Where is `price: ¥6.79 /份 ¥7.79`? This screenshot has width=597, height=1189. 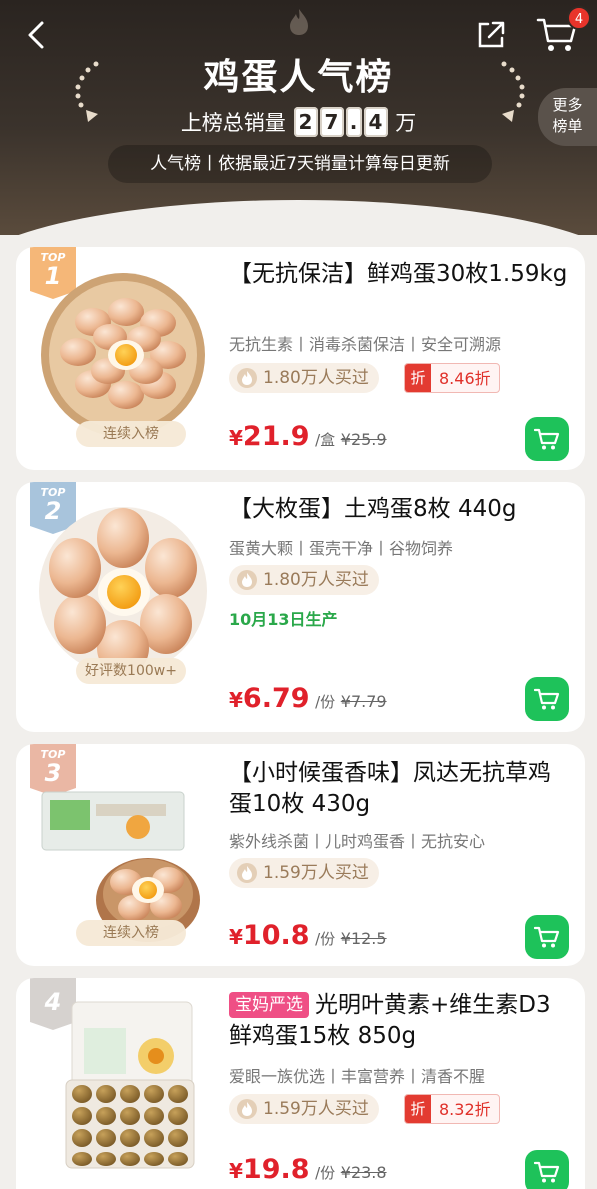
price: ¥6.79 /份 ¥7.79 is located at coordinates (308, 698).